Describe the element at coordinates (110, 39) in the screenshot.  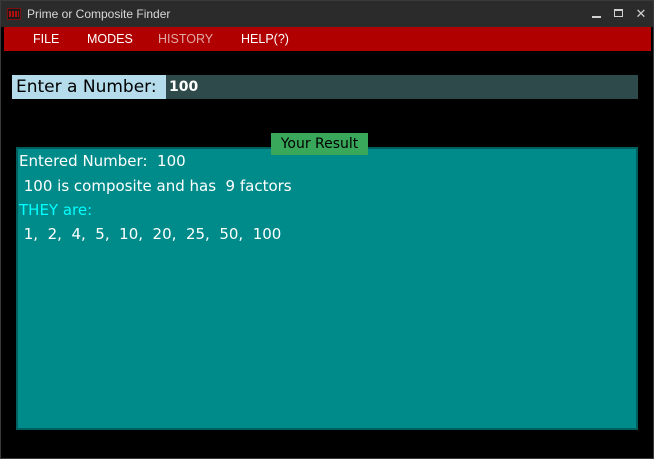
I see `menu-modes: MODES` at that location.